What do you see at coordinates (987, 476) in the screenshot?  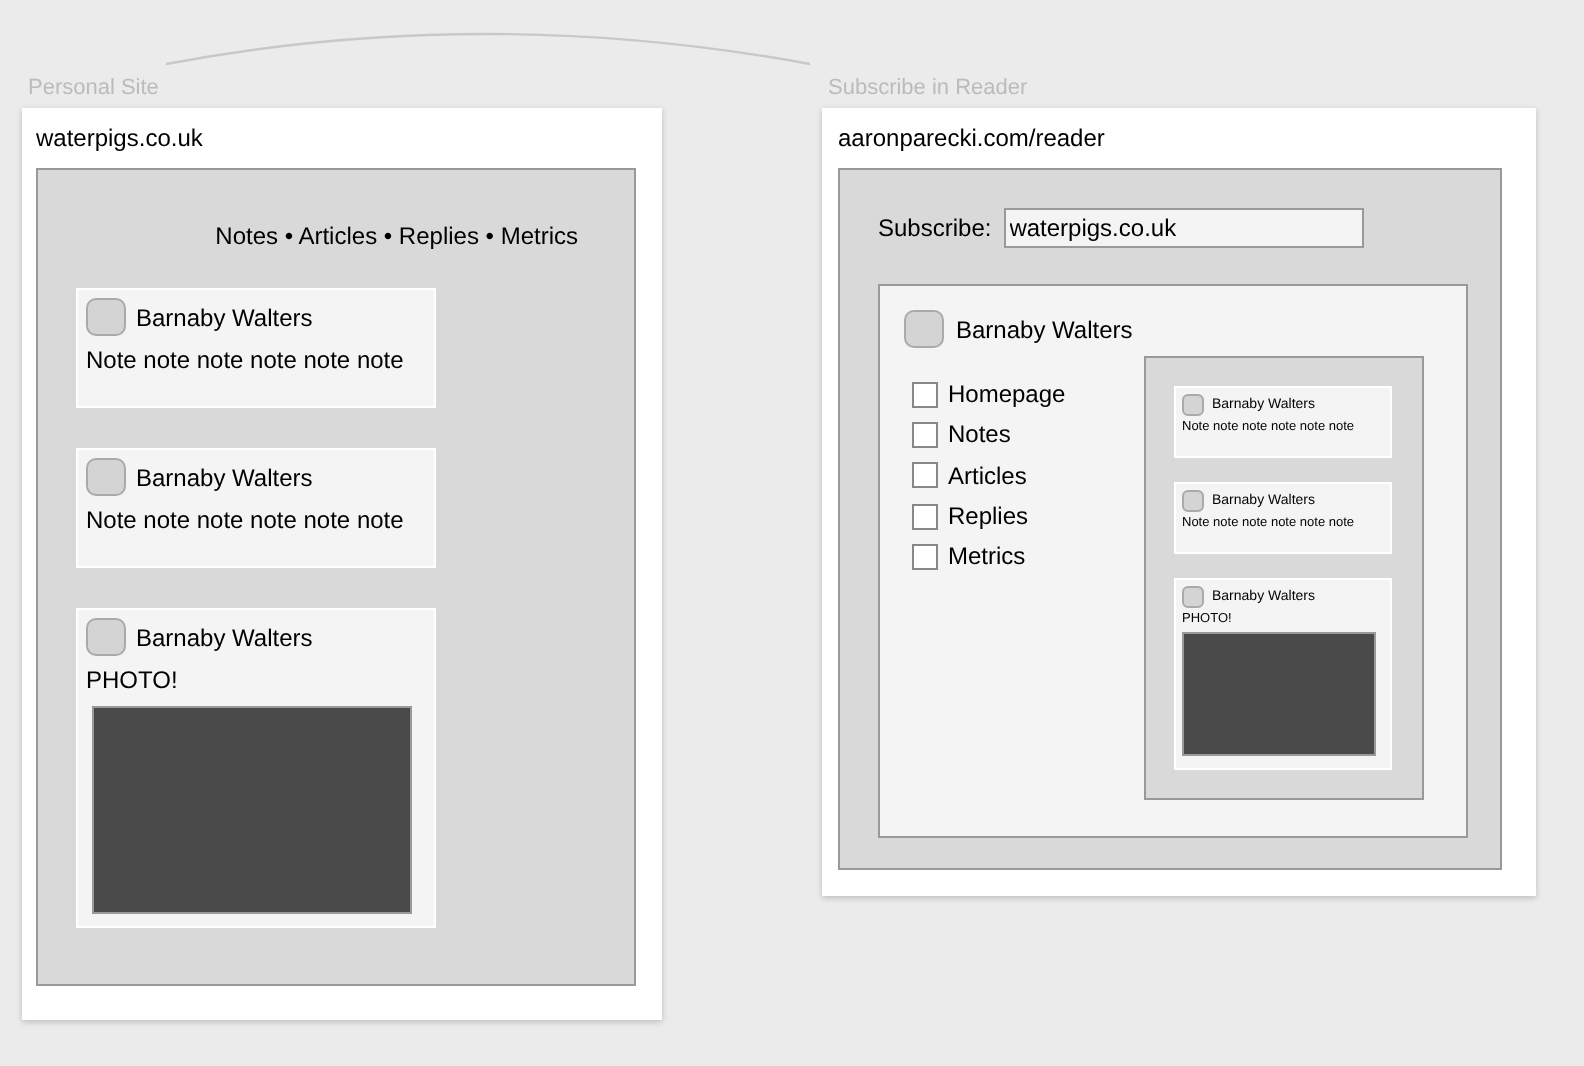 I see `checkbox-label: Articles` at bounding box center [987, 476].